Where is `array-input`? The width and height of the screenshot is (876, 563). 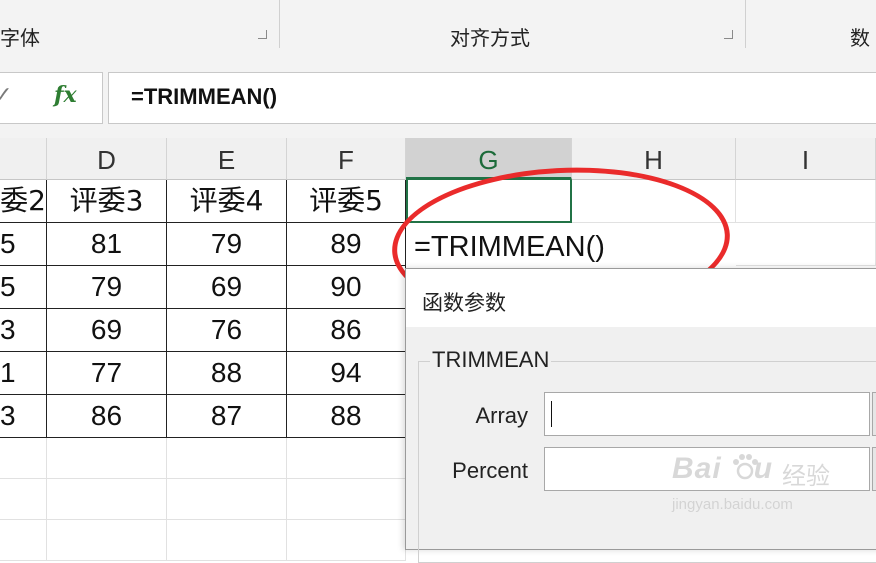 array-input is located at coordinates (707, 414).